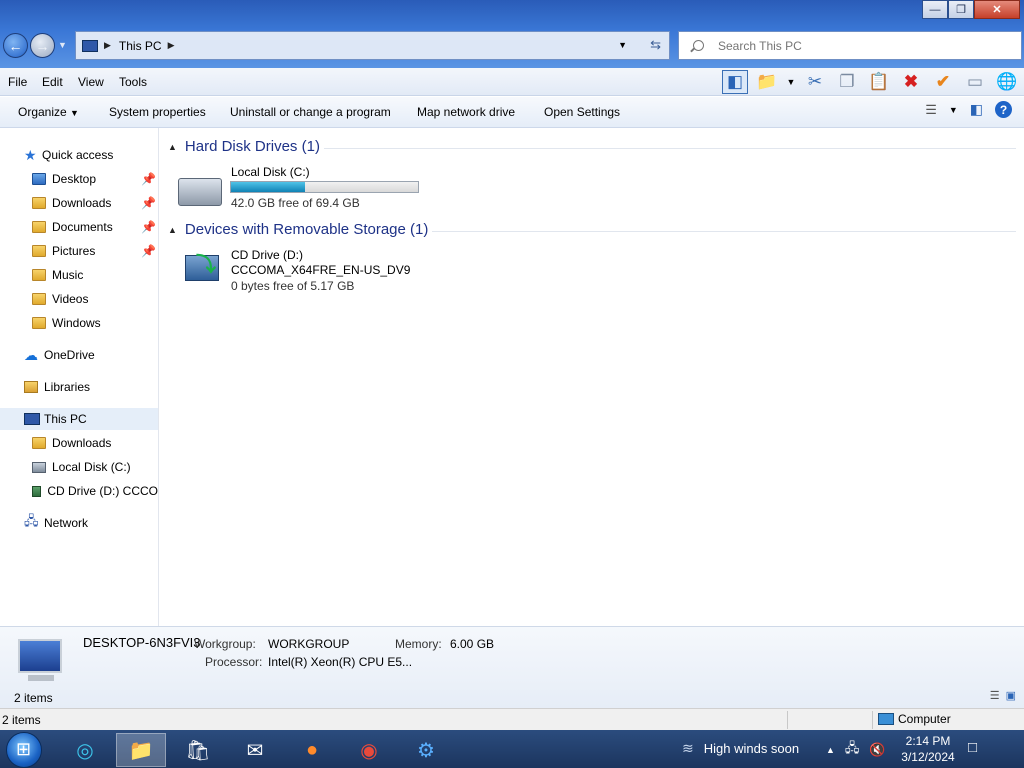 Image resolution: width=1024 pixels, height=768 pixels. What do you see at coordinates (655, 45) in the screenshot?
I see `refresh-icon: ⇆` at bounding box center [655, 45].